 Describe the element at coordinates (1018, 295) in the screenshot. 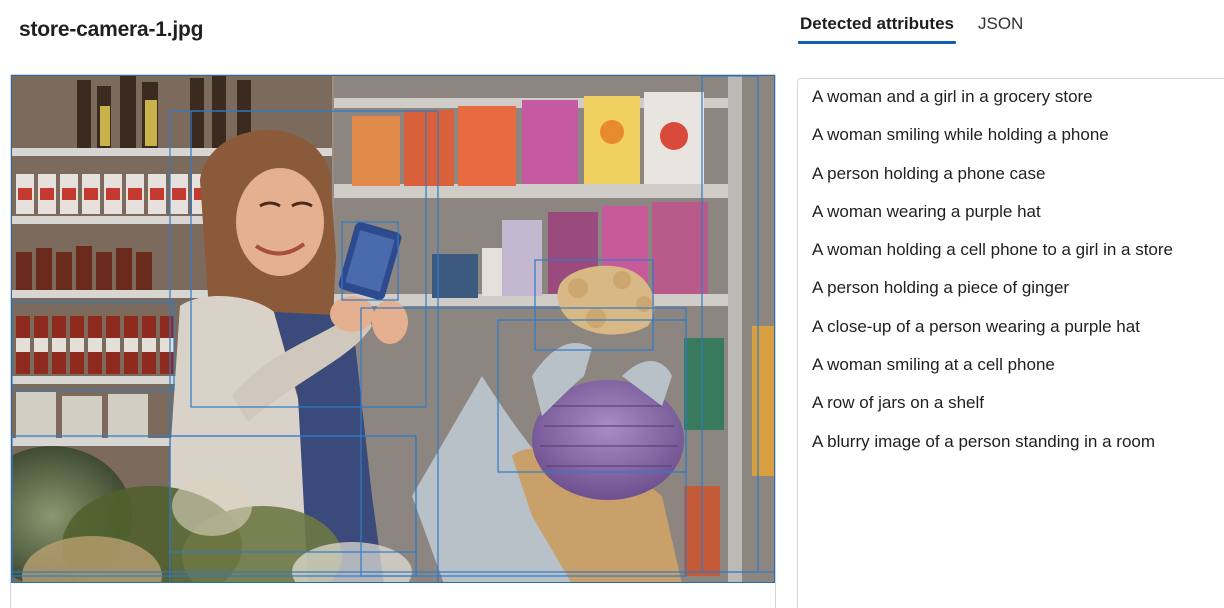

I see `attribute-item: A person holding a piece of ginger` at that location.